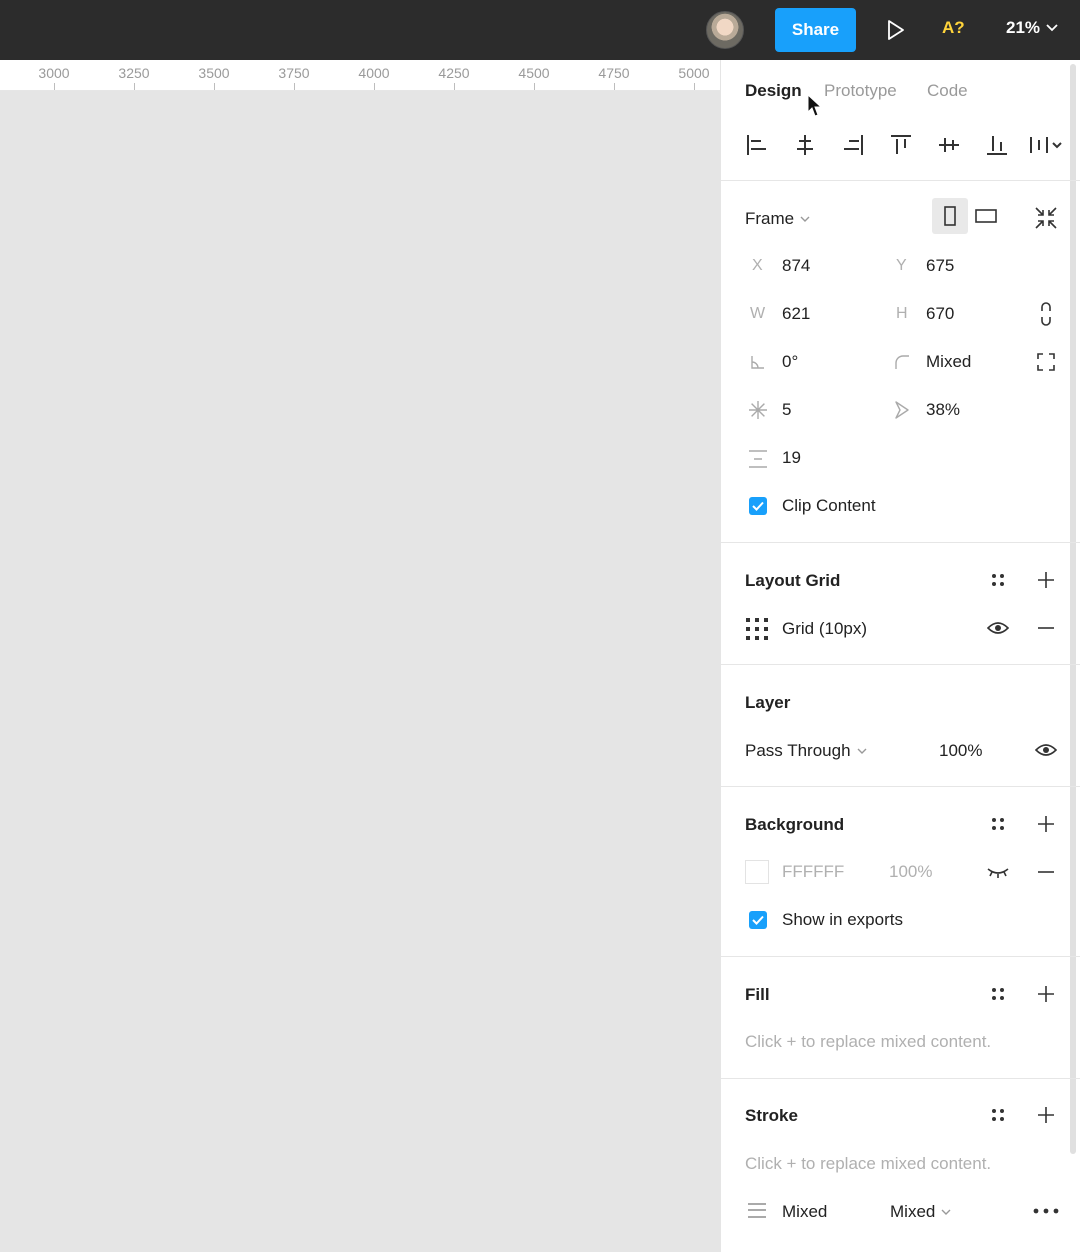 This screenshot has height=1252, width=1080. Describe the element at coordinates (986, 216) in the screenshot. I see `landscape-icon` at that location.